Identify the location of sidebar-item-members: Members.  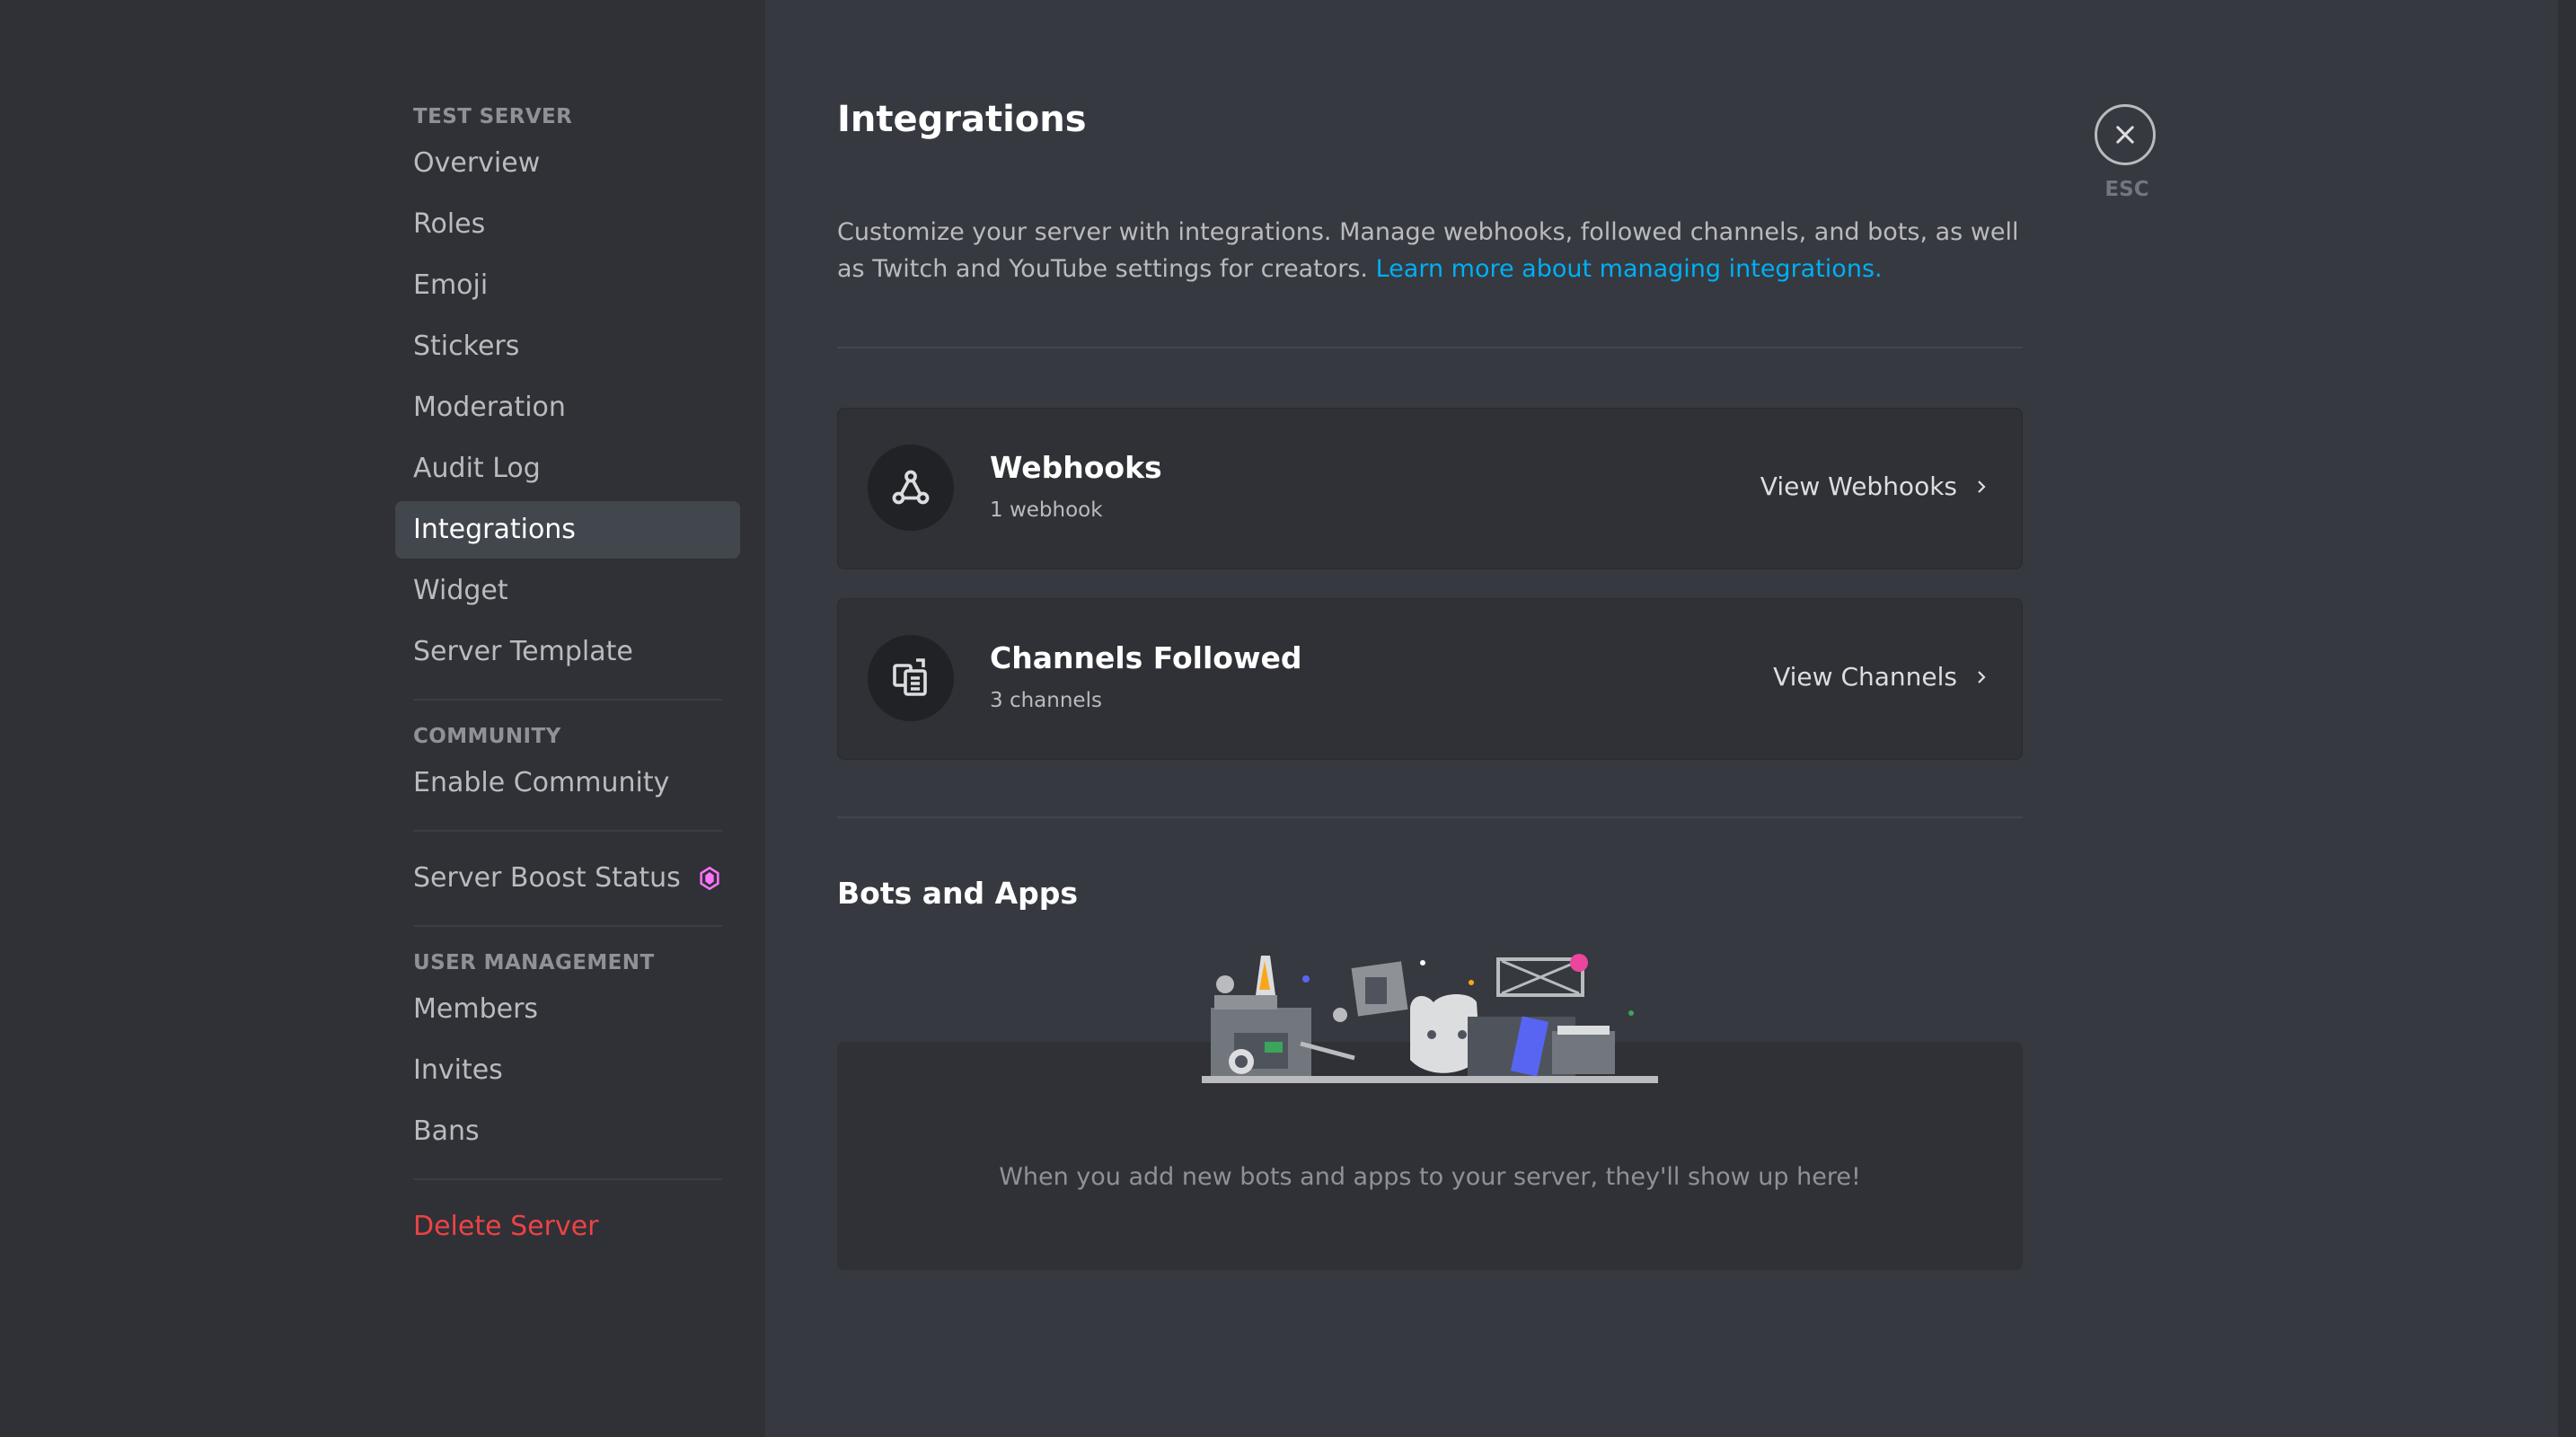
(567, 1009).